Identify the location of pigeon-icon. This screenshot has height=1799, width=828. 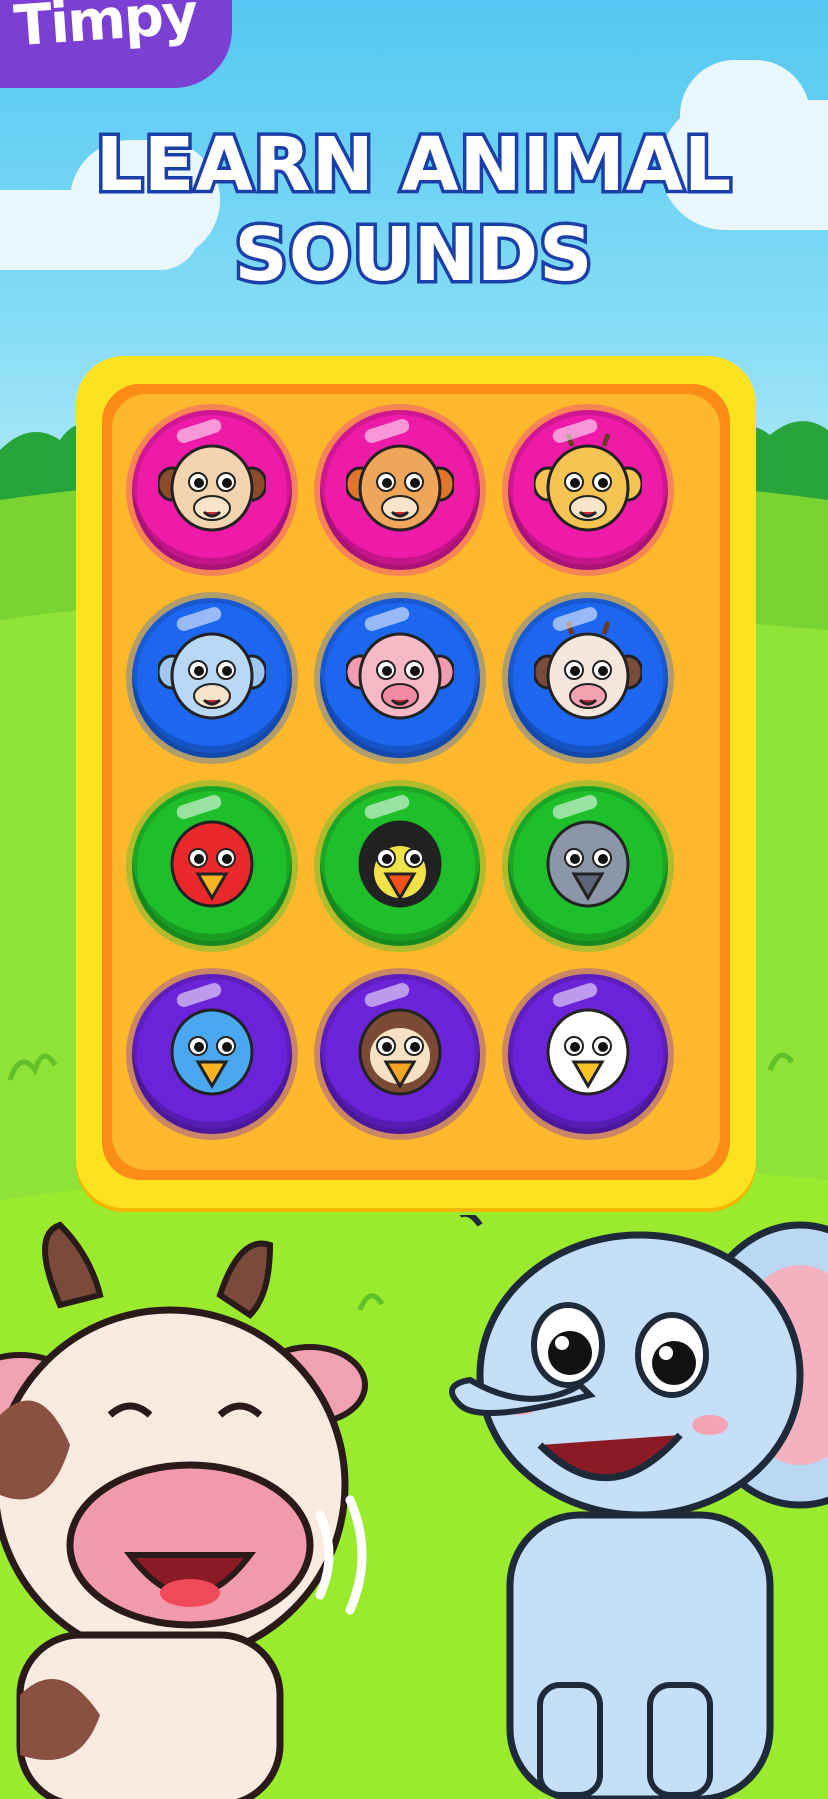
(588, 864).